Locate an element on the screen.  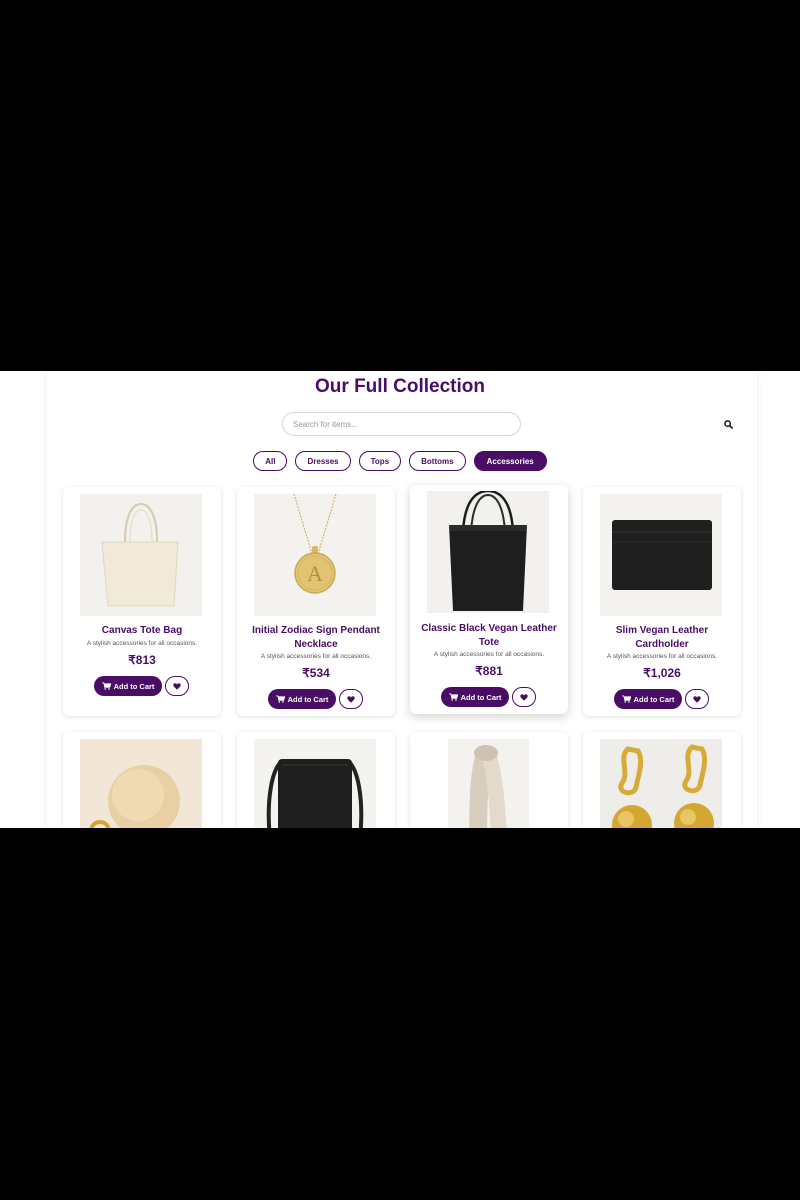
product-price: ₹813 is located at coordinates (142, 660).